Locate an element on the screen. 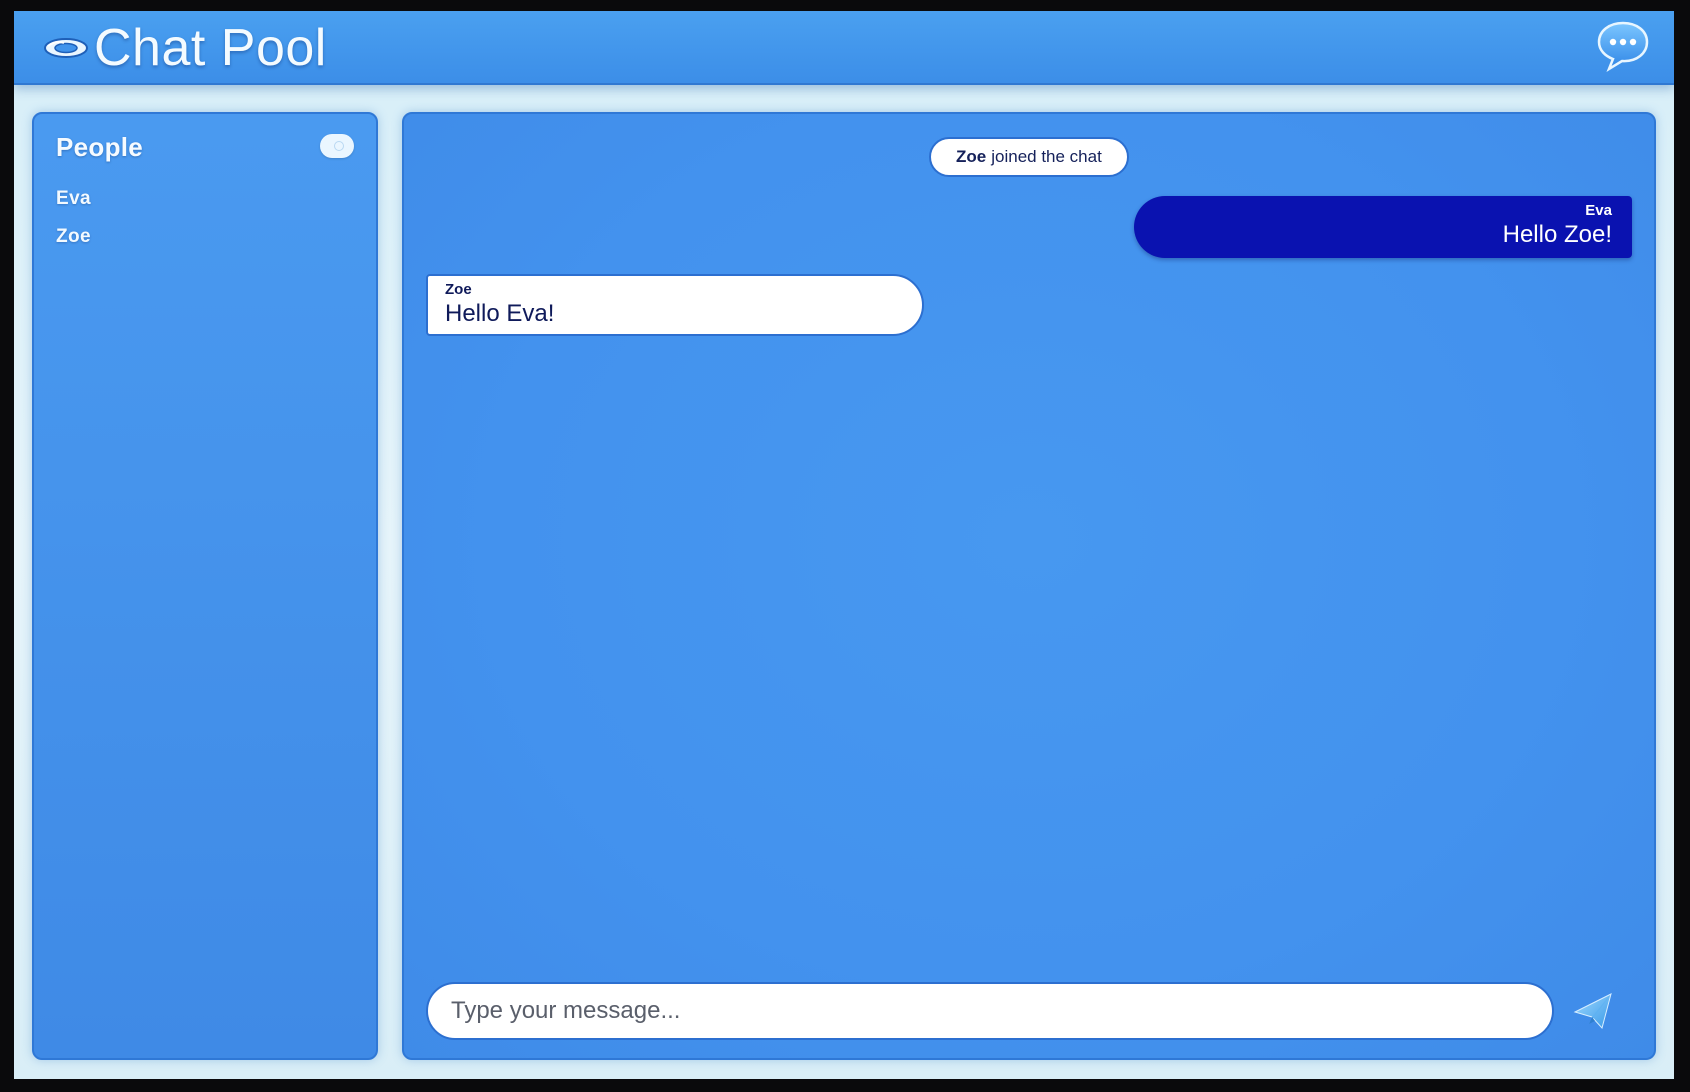 The width and height of the screenshot is (1690, 1092). people-list: Eva Zoe is located at coordinates (73, 218).